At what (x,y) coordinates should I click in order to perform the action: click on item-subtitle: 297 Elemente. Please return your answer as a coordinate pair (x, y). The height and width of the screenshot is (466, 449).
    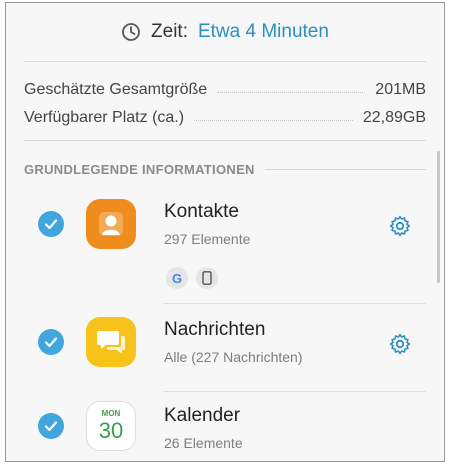
    Looking at the image, I should click on (207, 239).